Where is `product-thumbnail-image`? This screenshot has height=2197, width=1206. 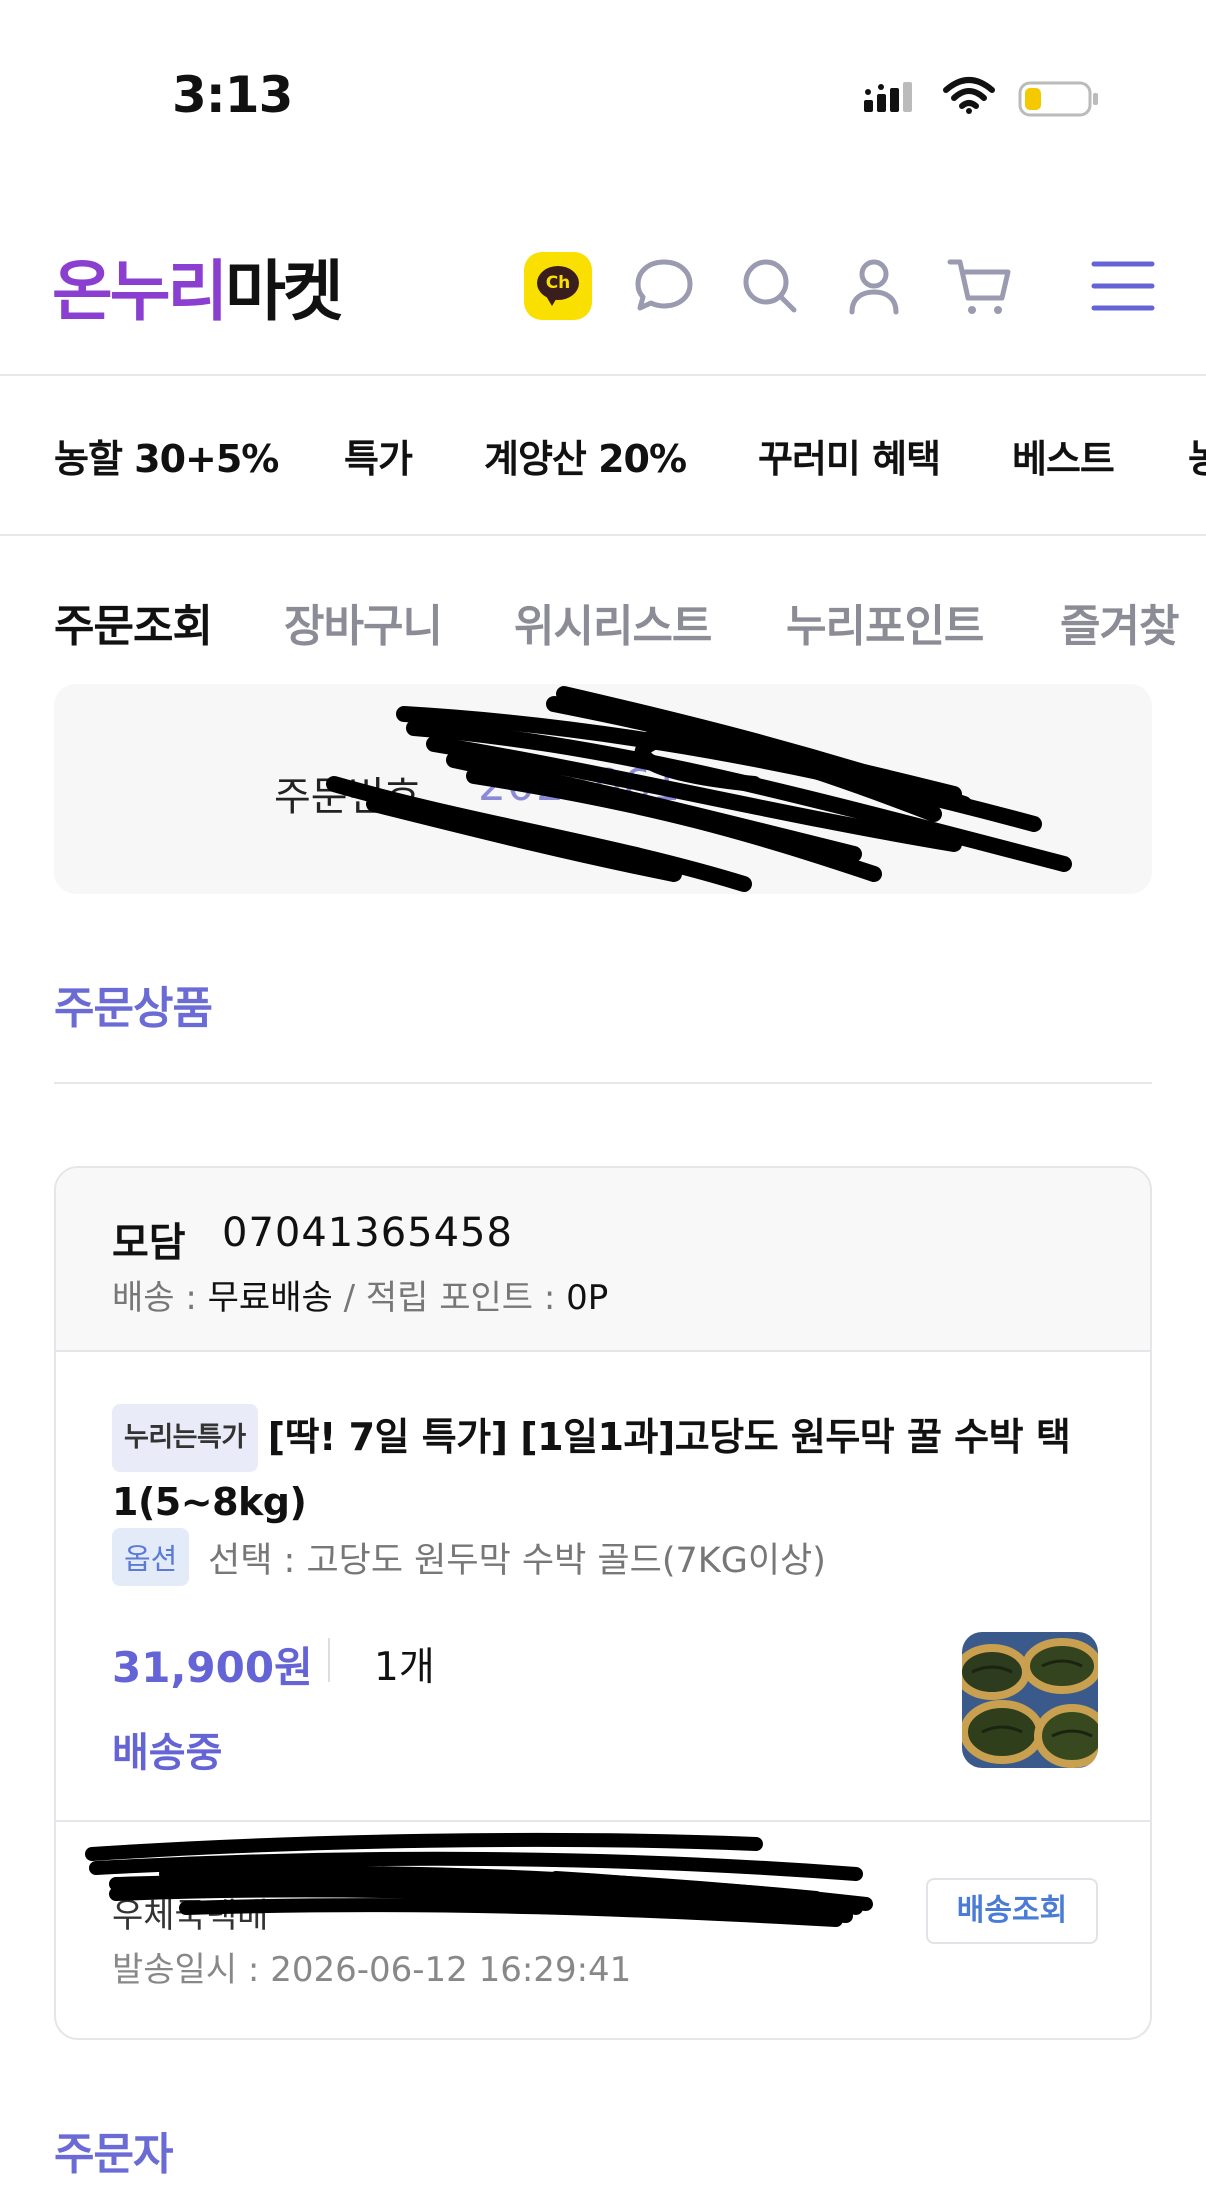 product-thumbnail-image is located at coordinates (1030, 1700).